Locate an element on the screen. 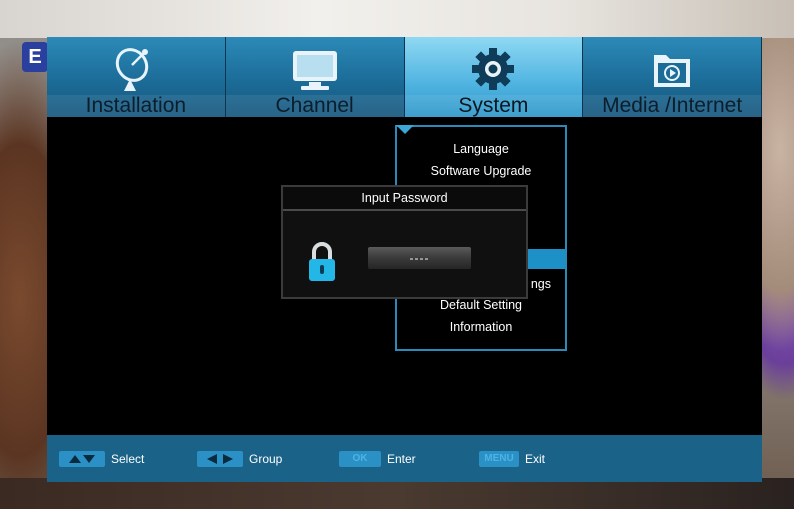 The width and height of the screenshot is (794, 509). gear-icon is located at coordinates (493, 69).